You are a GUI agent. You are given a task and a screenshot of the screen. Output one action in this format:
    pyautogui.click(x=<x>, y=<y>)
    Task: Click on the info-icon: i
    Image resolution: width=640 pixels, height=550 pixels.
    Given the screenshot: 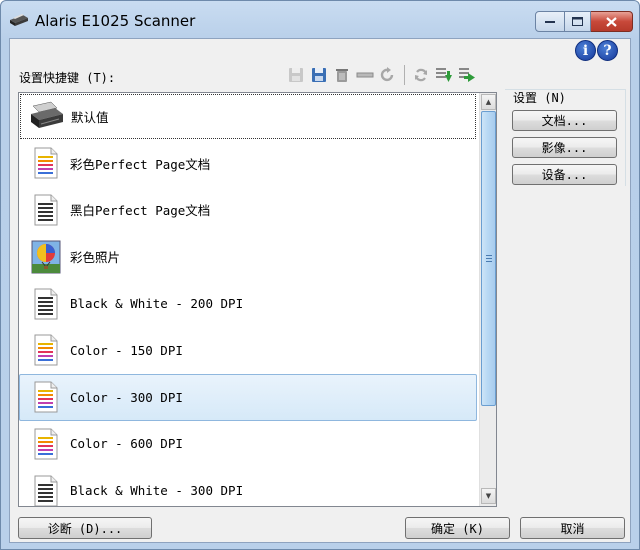 What is the action you would take?
    pyautogui.click(x=585, y=50)
    